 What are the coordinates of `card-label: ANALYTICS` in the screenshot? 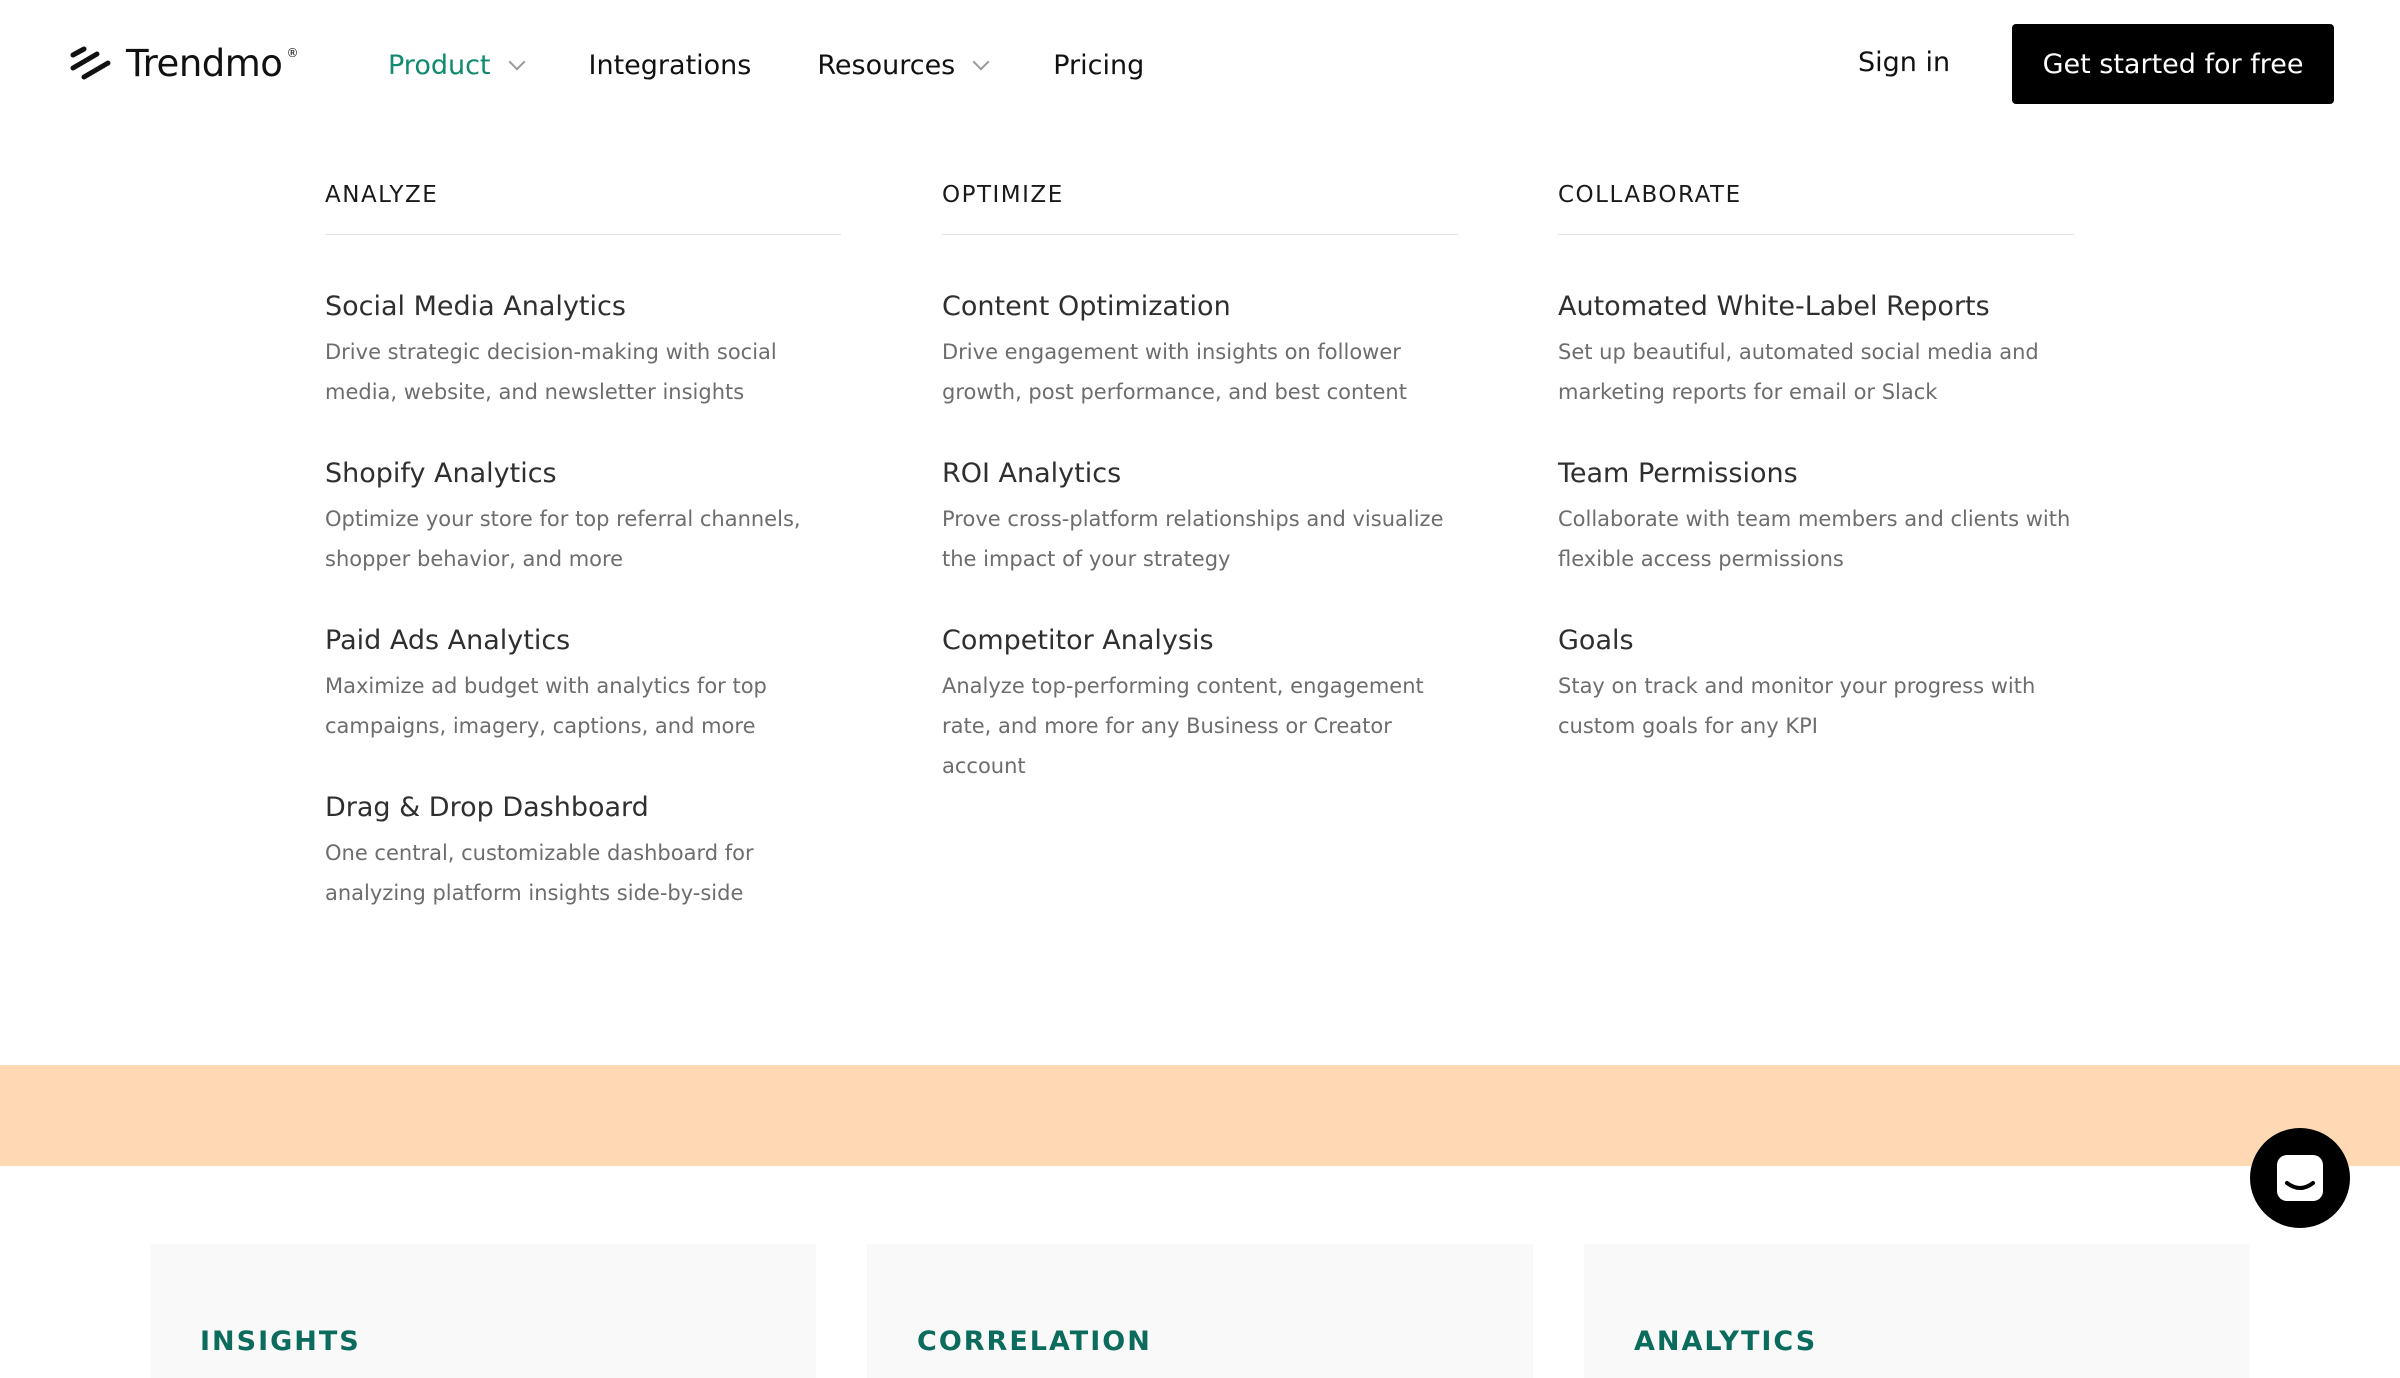 It's located at (1726, 1341).